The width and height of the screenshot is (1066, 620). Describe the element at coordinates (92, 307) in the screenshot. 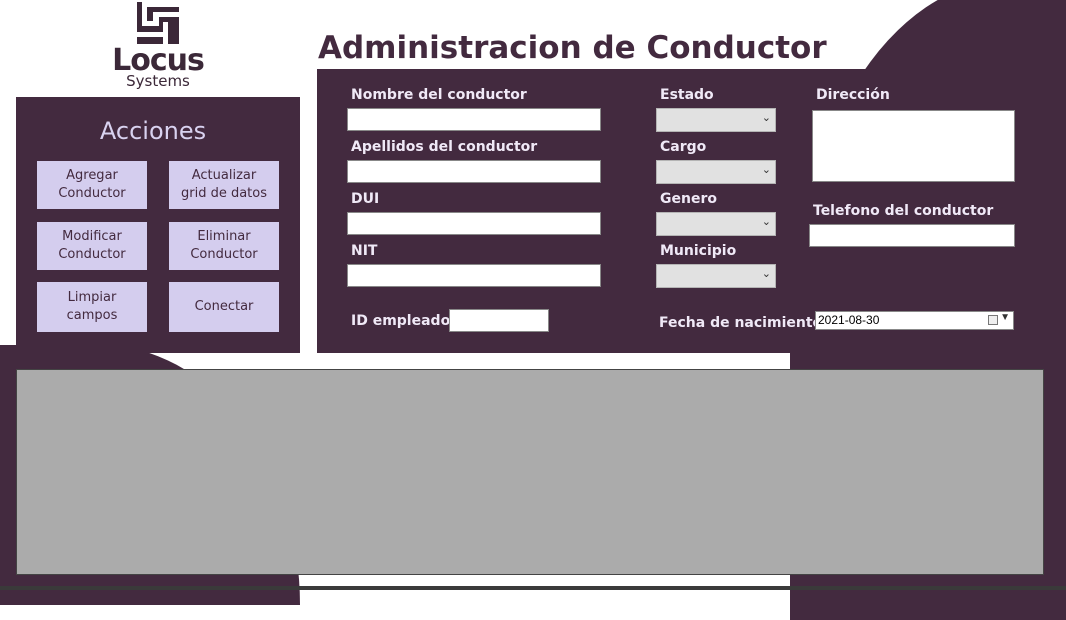

I see `clear-fields-button: Limpiar campos` at that location.